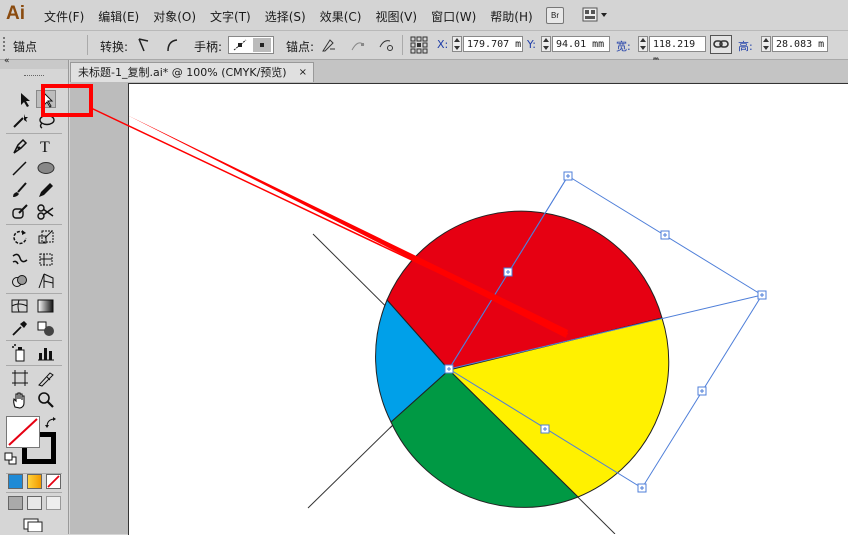  Describe the element at coordinates (67, 100) in the screenshot. I see `highlight-box` at that location.